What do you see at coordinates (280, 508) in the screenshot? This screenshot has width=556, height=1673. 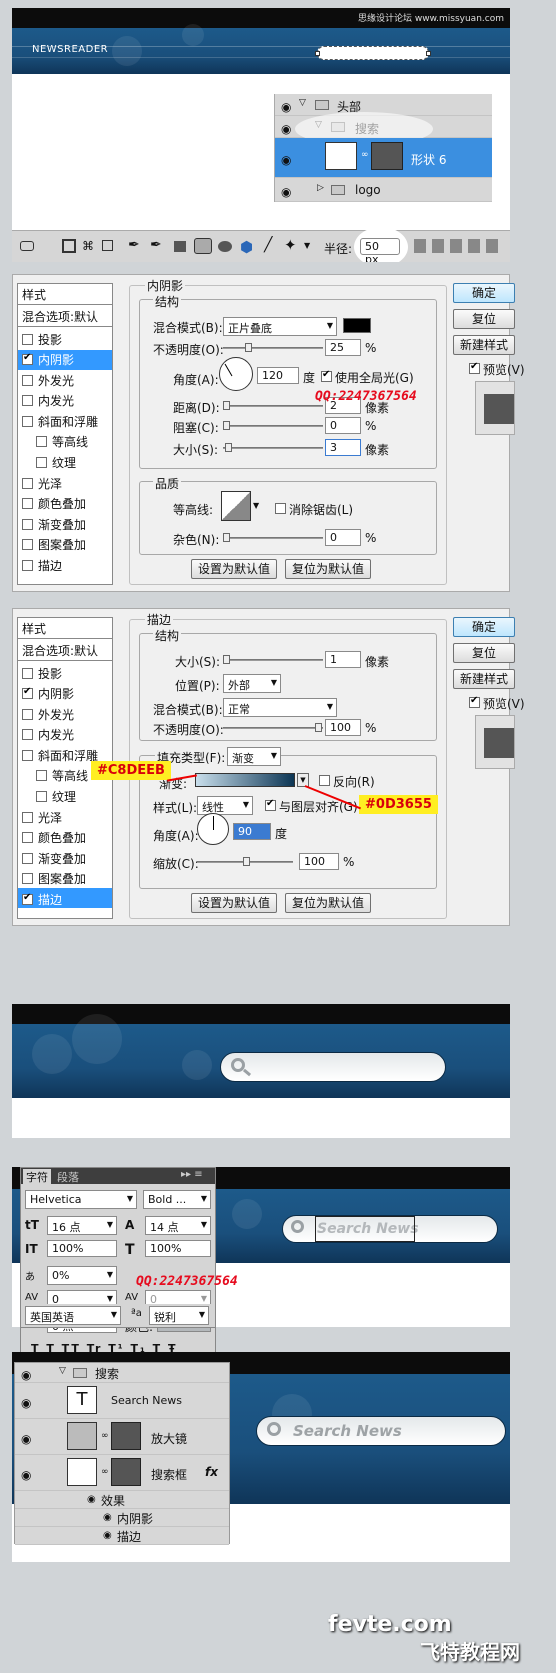 I see `anti-alias-checkbox` at bounding box center [280, 508].